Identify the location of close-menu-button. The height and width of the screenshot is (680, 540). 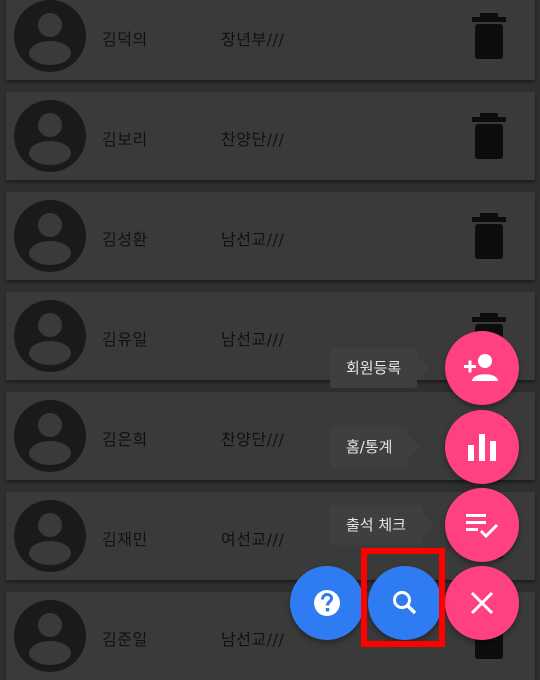
(482, 603).